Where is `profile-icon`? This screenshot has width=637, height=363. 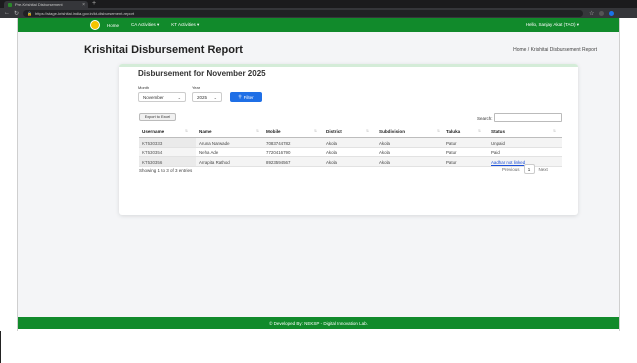 profile-icon is located at coordinates (612, 13).